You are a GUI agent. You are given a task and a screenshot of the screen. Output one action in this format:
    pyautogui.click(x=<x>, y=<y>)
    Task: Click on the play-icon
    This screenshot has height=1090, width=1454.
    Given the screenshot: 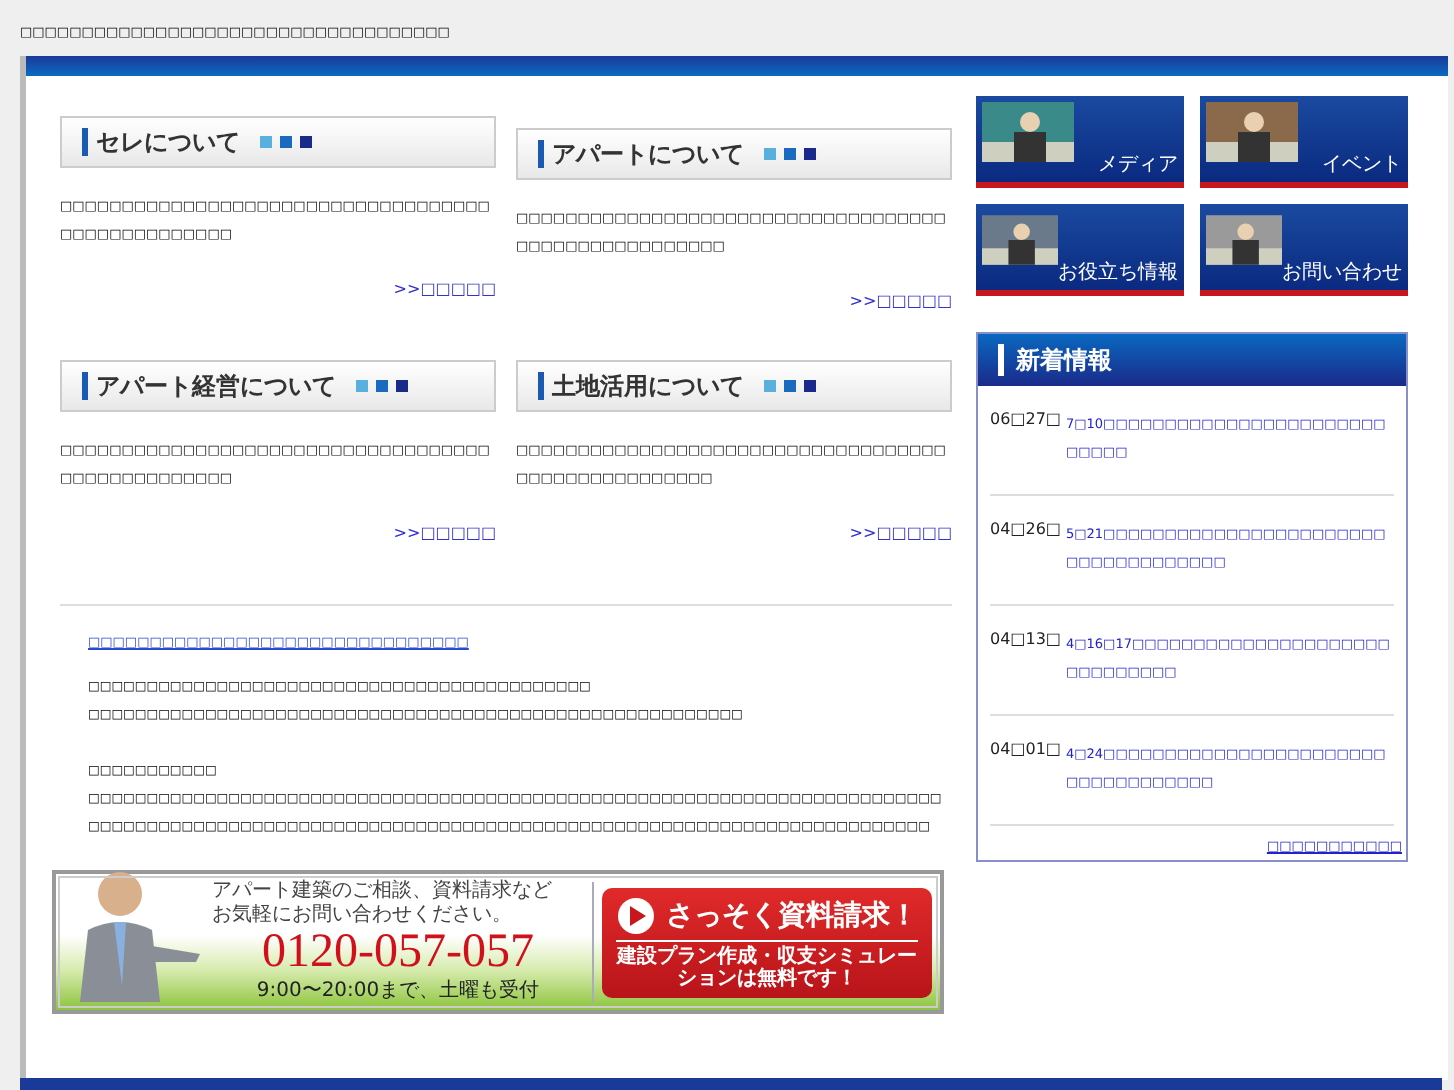 What is the action you would take?
    pyautogui.click(x=636, y=915)
    